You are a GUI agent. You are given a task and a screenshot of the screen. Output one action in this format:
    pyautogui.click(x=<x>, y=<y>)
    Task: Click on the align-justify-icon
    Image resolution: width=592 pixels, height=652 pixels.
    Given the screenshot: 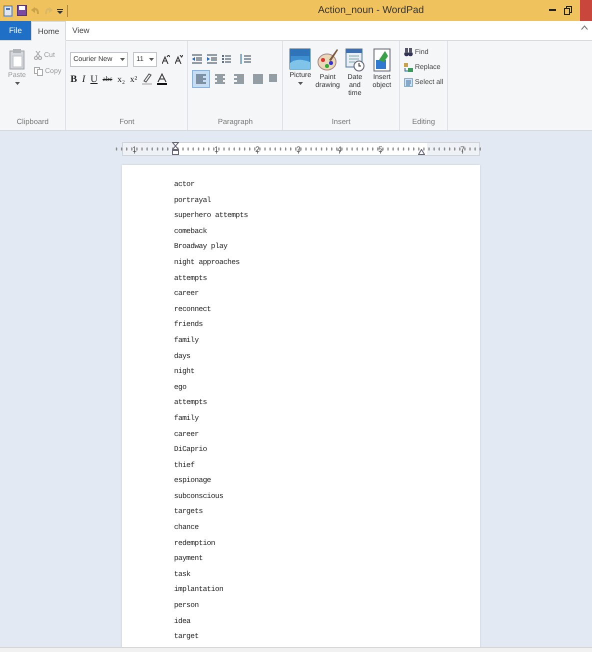 What is the action you would take?
    pyautogui.click(x=258, y=79)
    